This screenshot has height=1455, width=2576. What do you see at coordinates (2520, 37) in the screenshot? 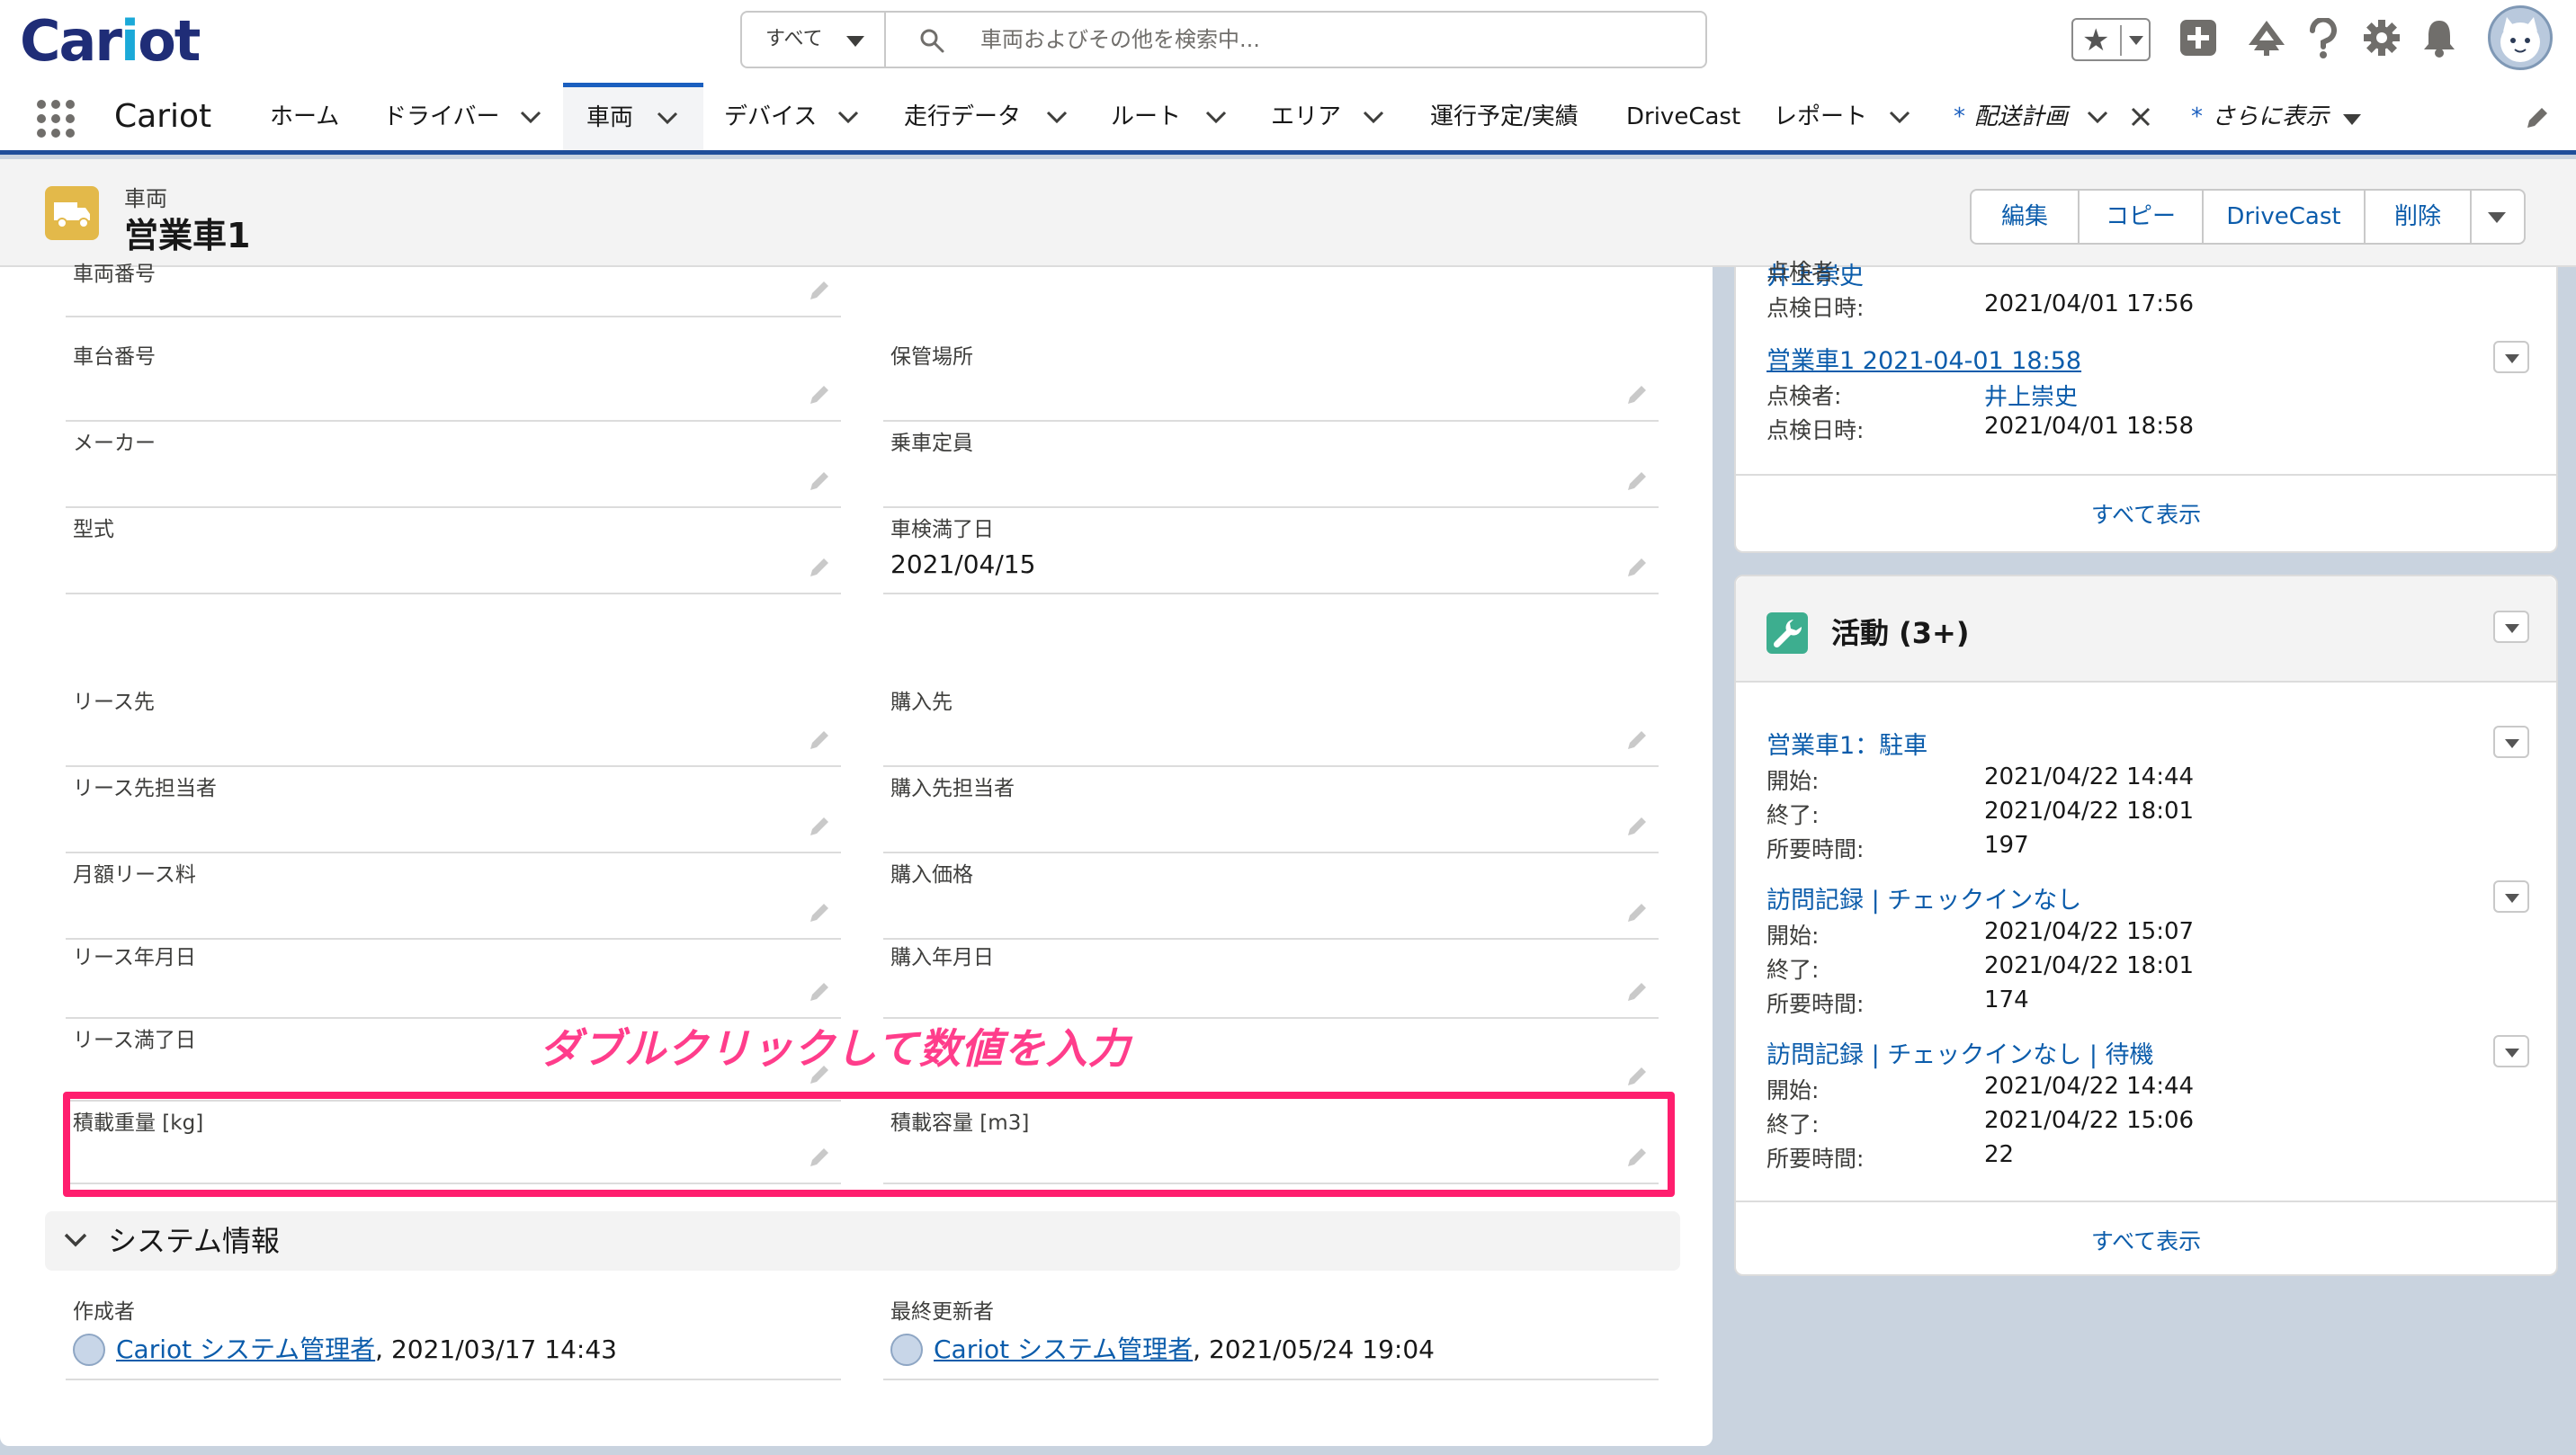
I see `user-avatar` at bounding box center [2520, 37].